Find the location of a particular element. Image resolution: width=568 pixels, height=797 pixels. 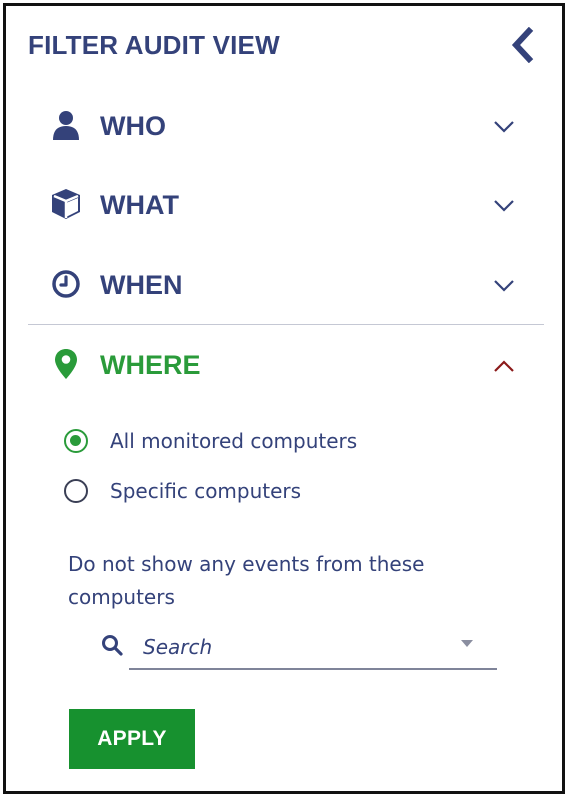

section-when: WHEN is located at coordinates (284, 286).